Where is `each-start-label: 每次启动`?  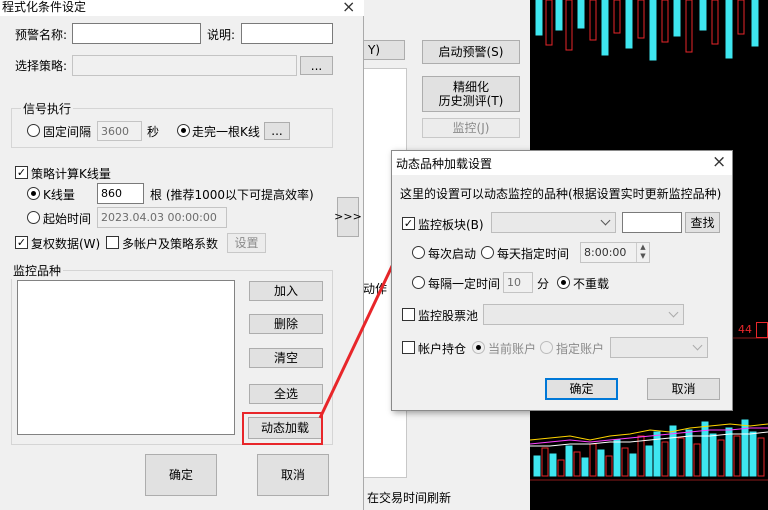 each-start-label: 每次启动 is located at coordinates (452, 254).